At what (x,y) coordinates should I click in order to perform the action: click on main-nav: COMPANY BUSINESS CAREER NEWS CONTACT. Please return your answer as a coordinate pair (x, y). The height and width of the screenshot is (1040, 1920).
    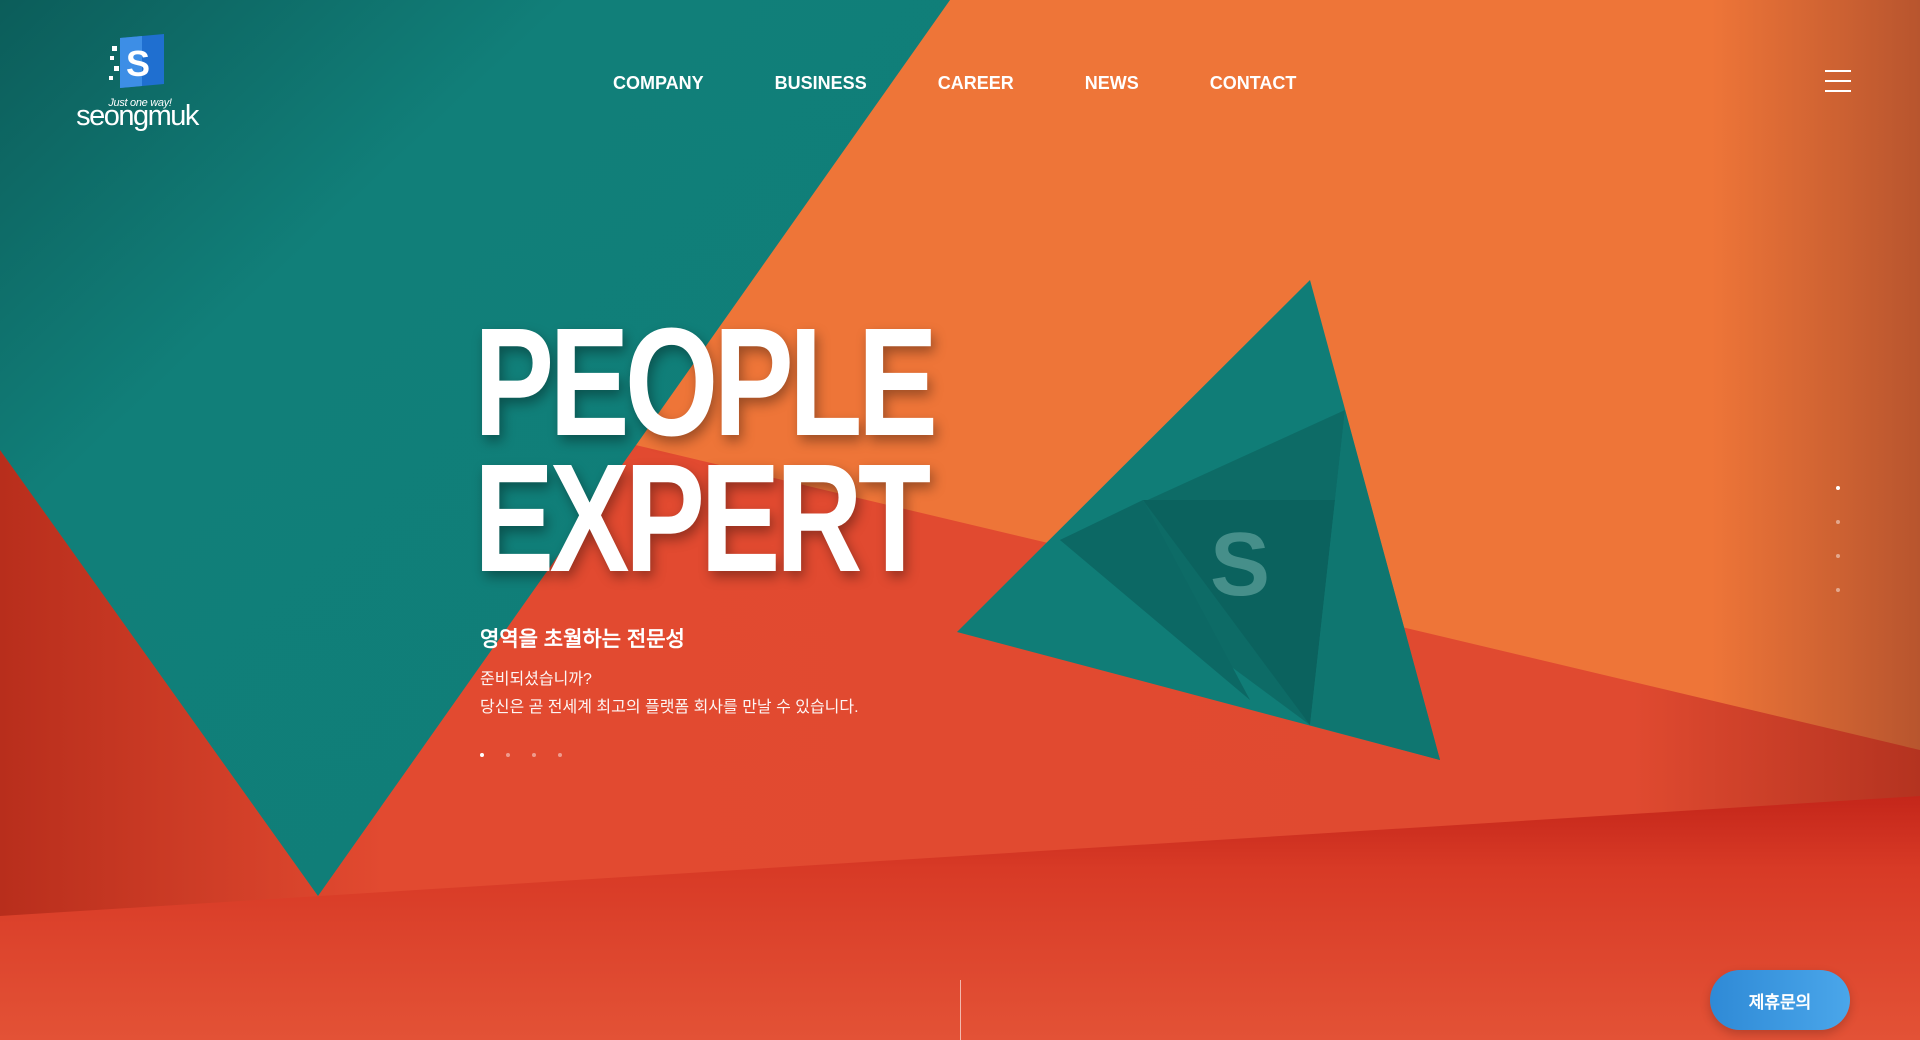
    Looking at the image, I should click on (954, 83).